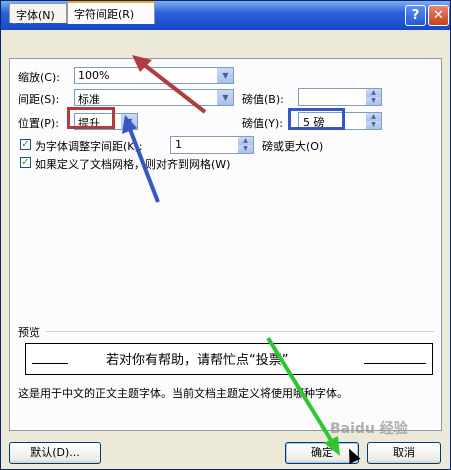  Describe the element at coordinates (293, 146) in the screenshot. I see `kerning-suffix: 磅或更大(O)` at that location.